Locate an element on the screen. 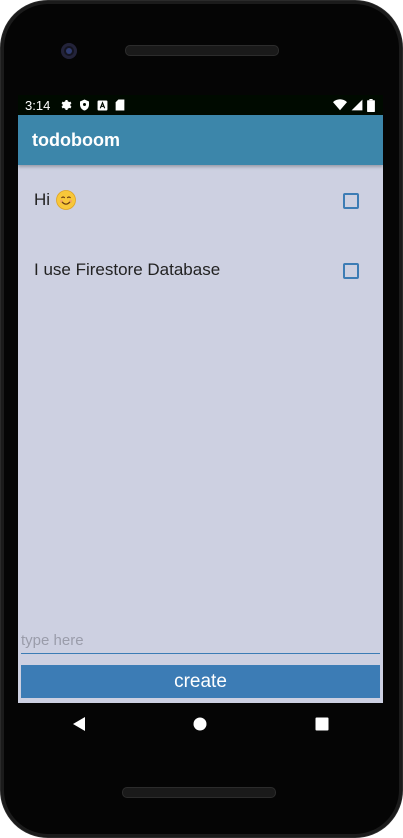 This screenshot has height=838, width=403. back-icon is located at coordinates (78, 724).